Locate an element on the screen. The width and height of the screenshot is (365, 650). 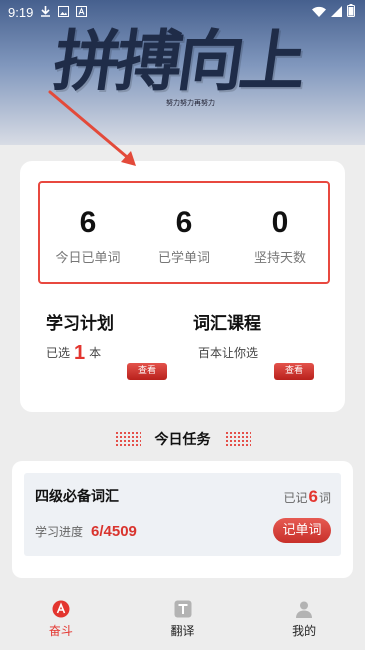
download-icon is located at coordinates (45, 12).